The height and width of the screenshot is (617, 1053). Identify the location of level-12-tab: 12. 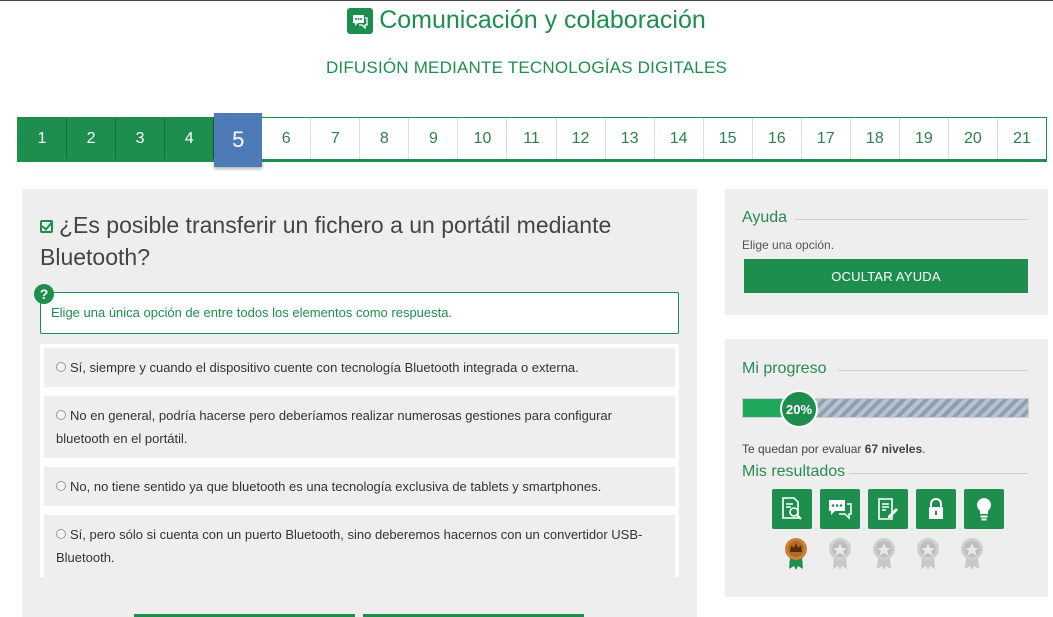
(581, 138).